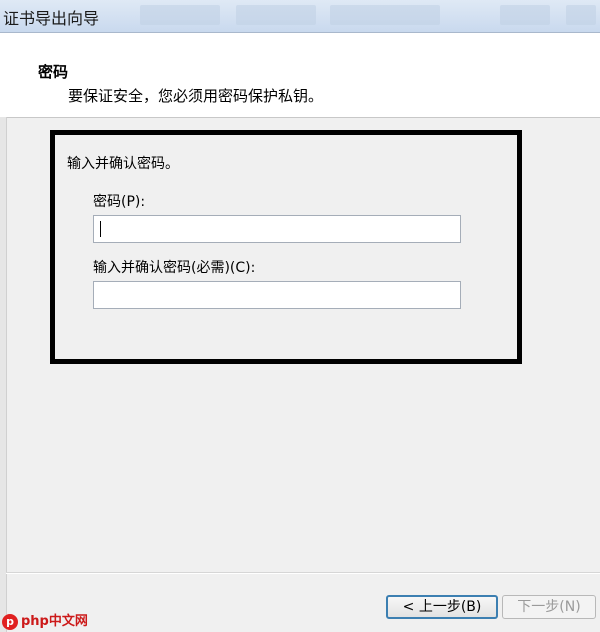 Image resolution: width=600 pixels, height=632 pixels. What do you see at coordinates (303, 573) in the screenshot?
I see `footer-separator` at bounding box center [303, 573].